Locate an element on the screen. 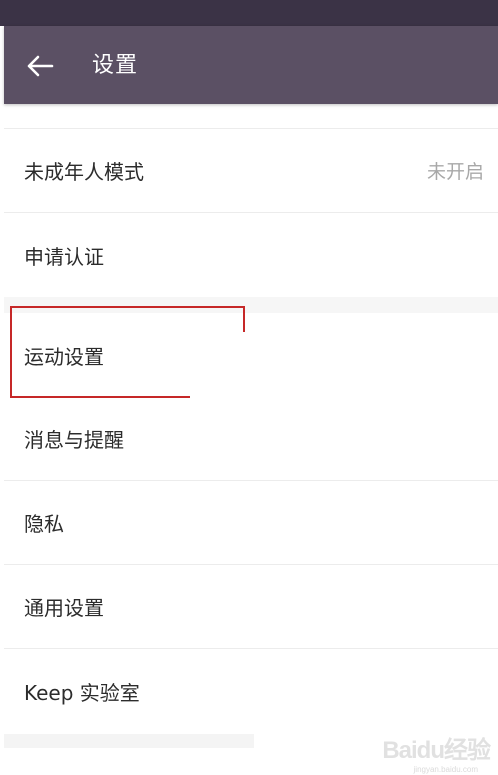 This screenshot has width=498, height=775. settings-item-label: 未成年人模式 is located at coordinates (84, 172).